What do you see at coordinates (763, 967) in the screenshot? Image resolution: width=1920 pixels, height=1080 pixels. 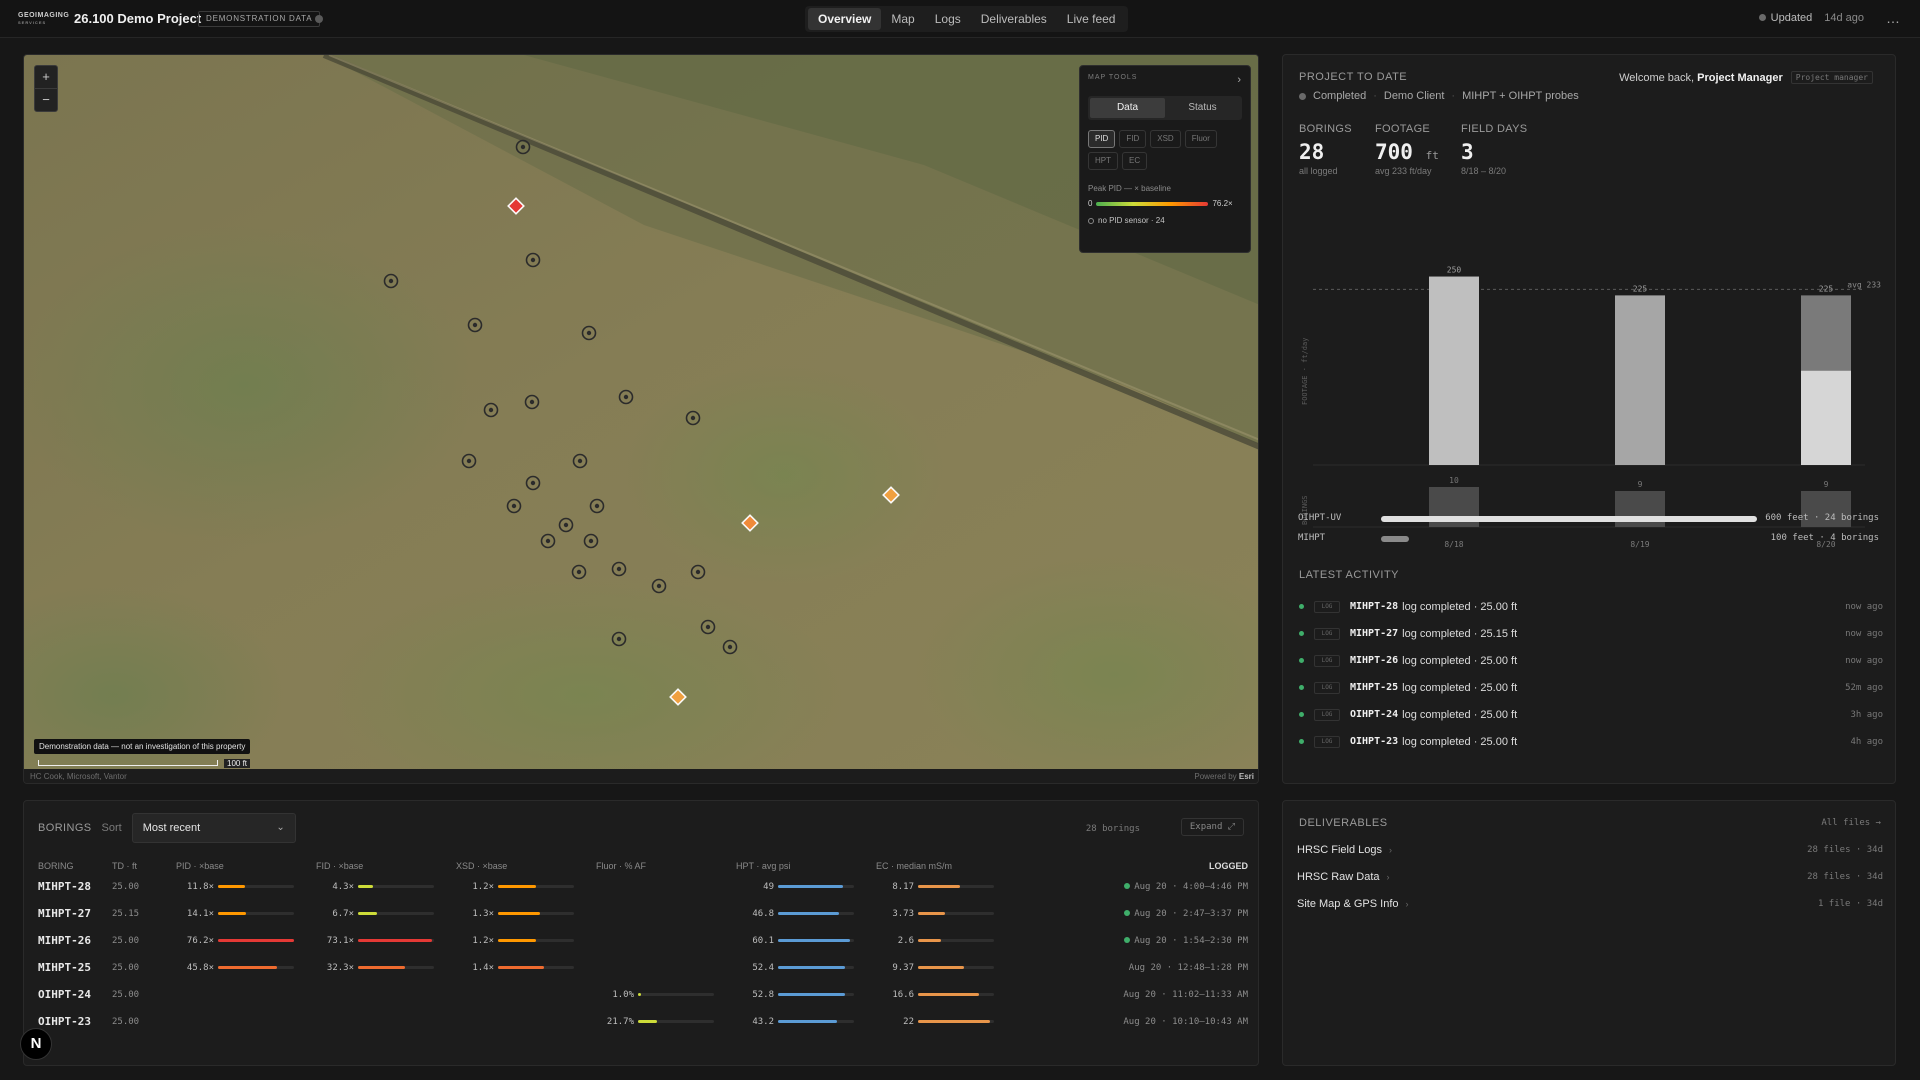 I see `hpt-value: 52.4` at bounding box center [763, 967].